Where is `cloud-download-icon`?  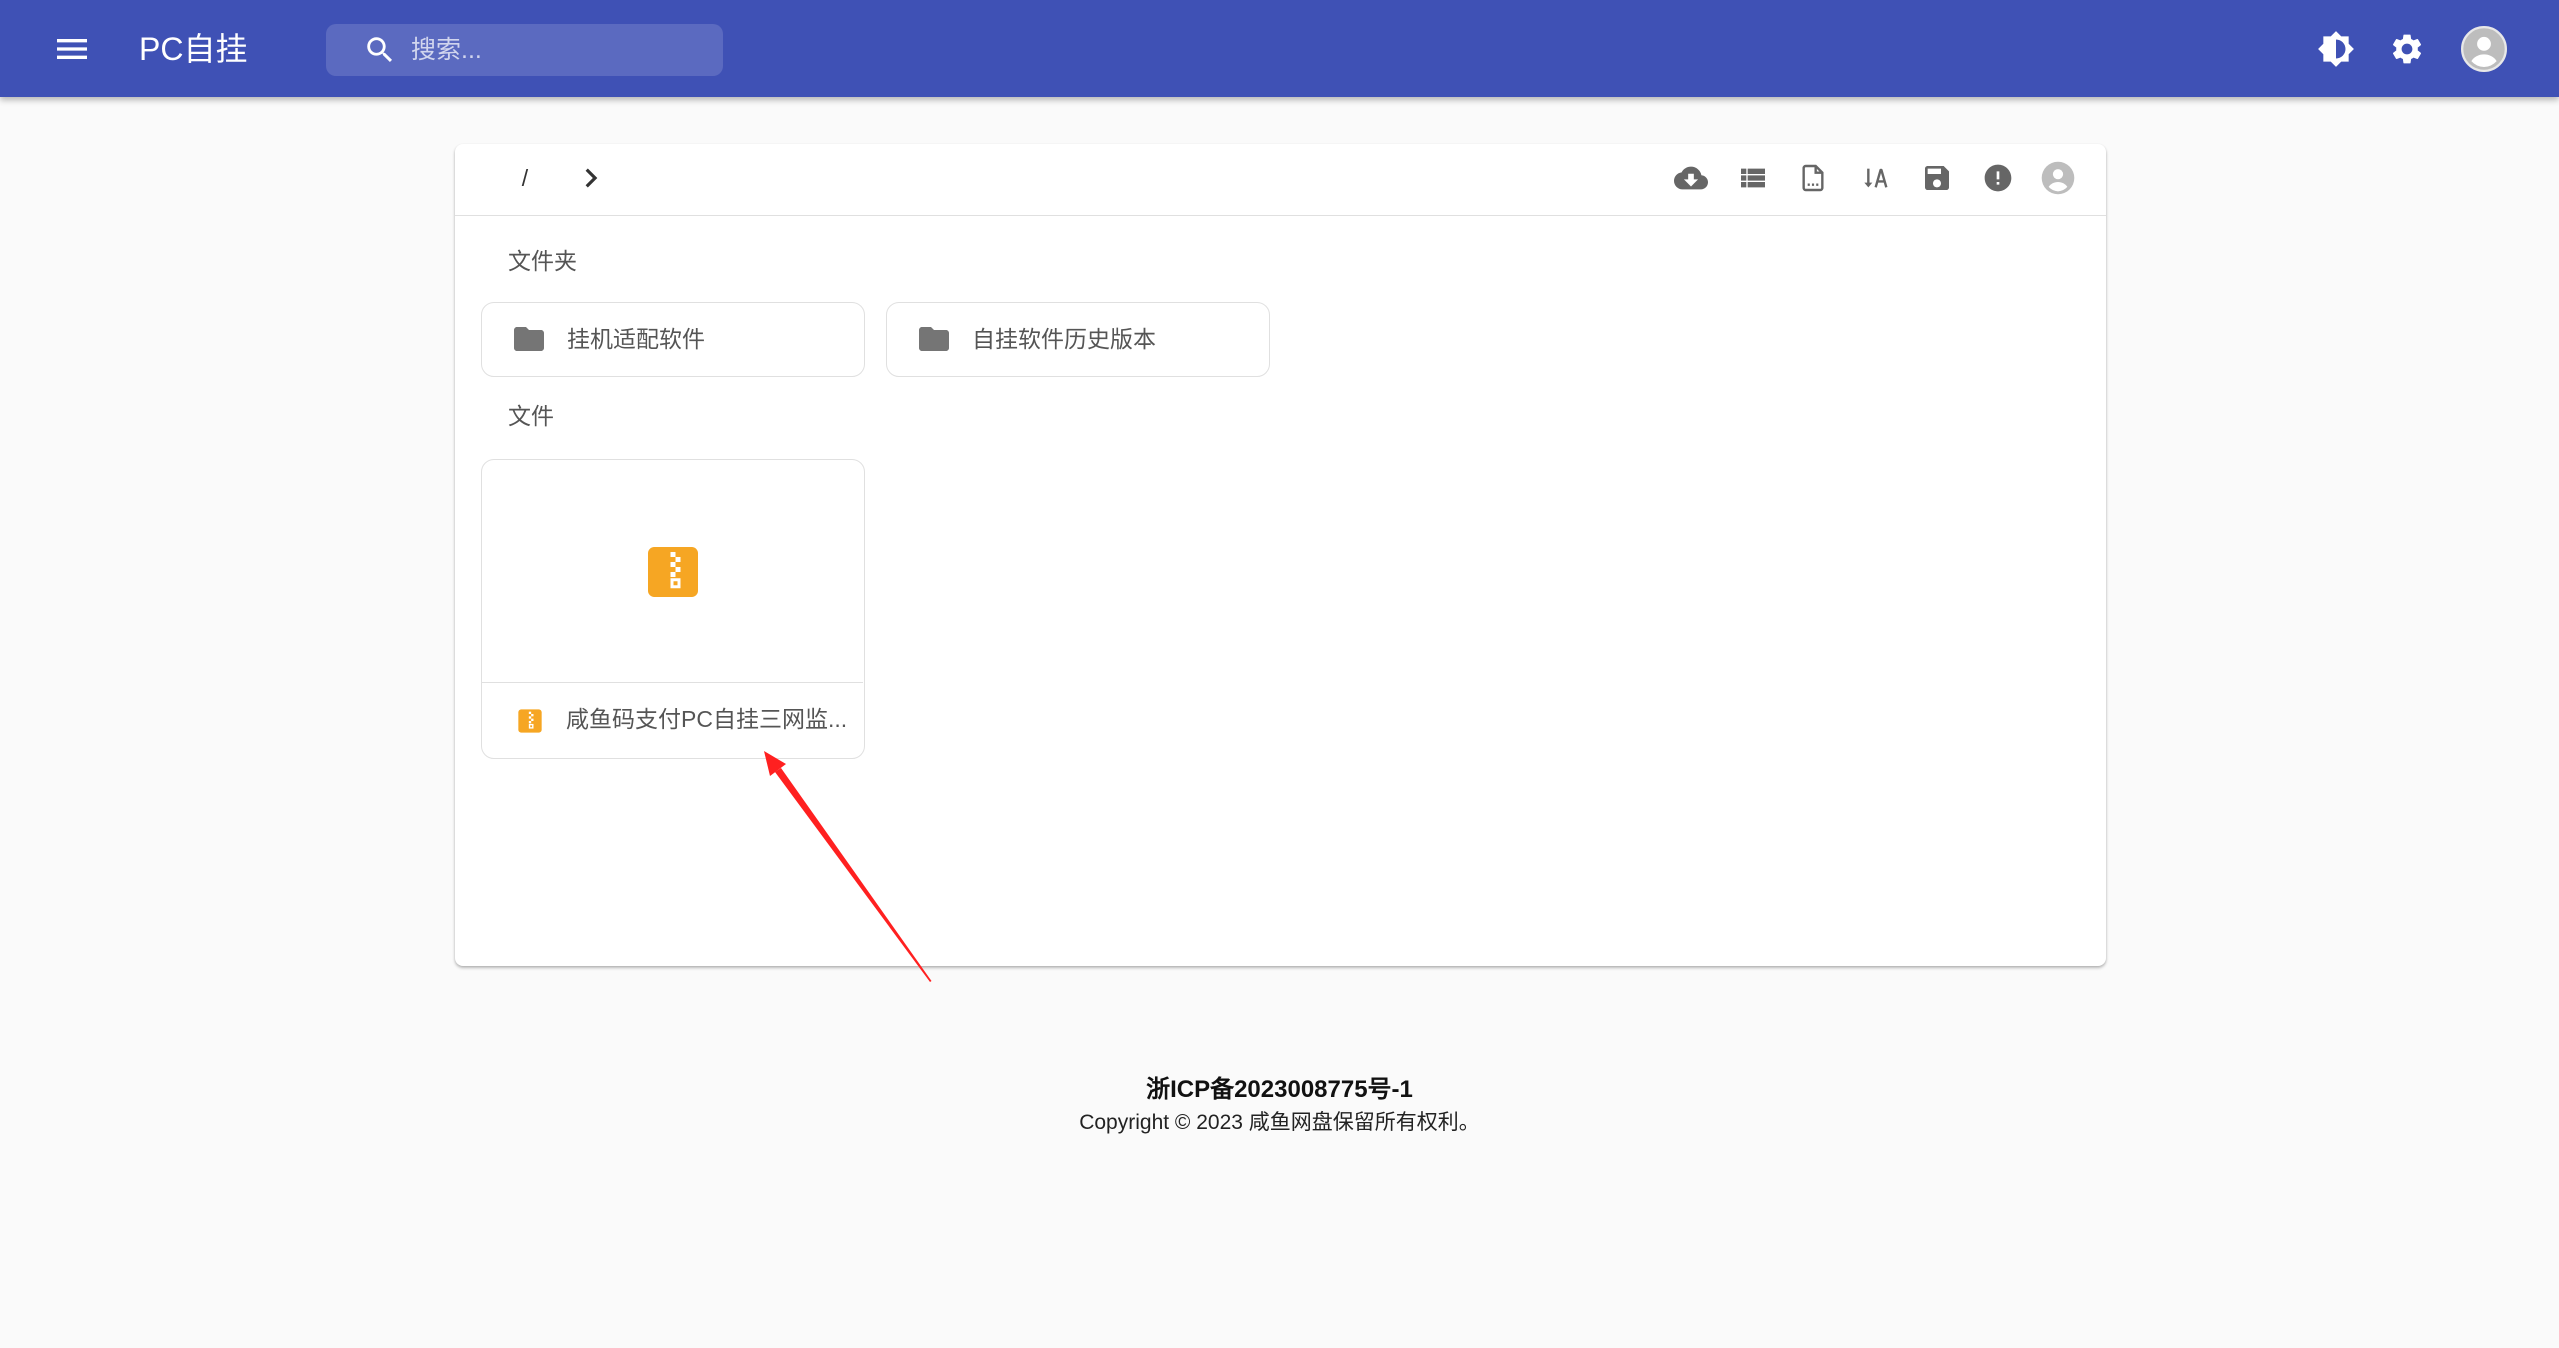 cloud-download-icon is located at coordinates (1691, 178).